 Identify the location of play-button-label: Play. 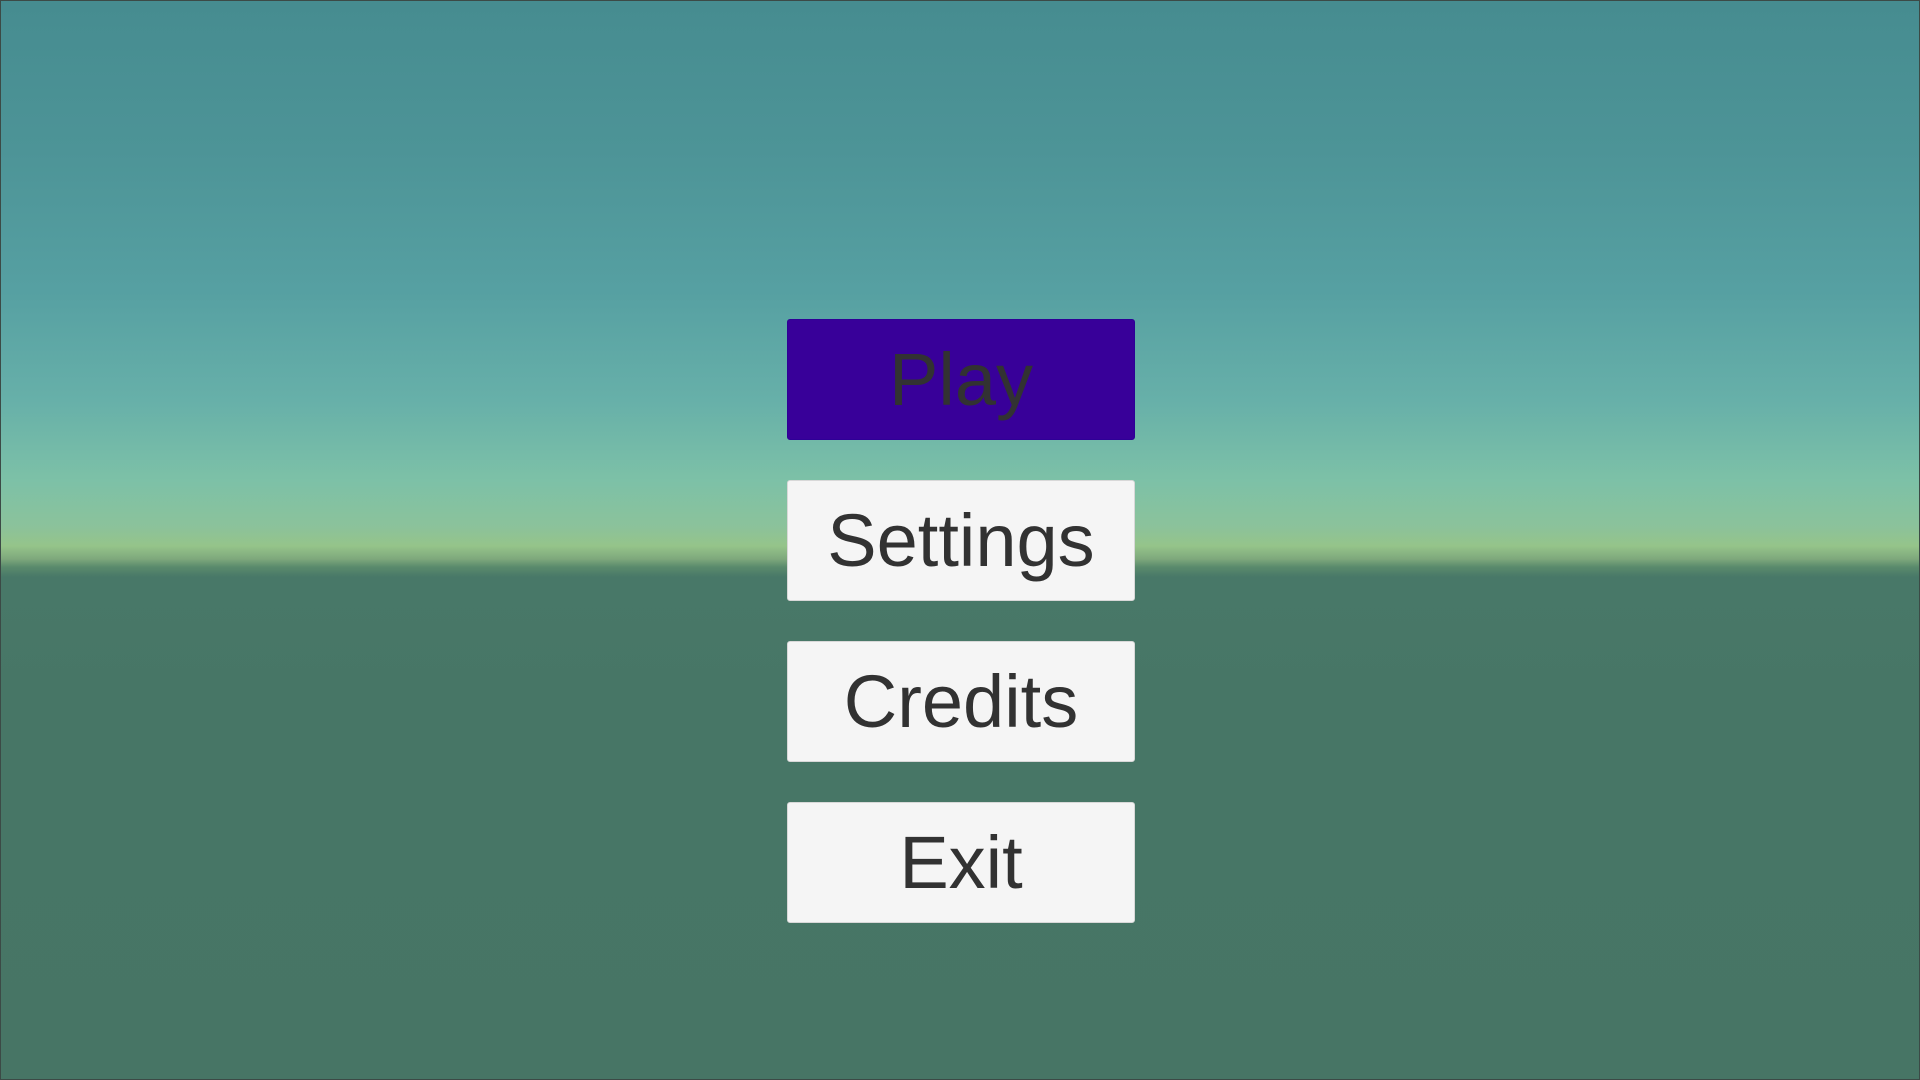
(961, 379).